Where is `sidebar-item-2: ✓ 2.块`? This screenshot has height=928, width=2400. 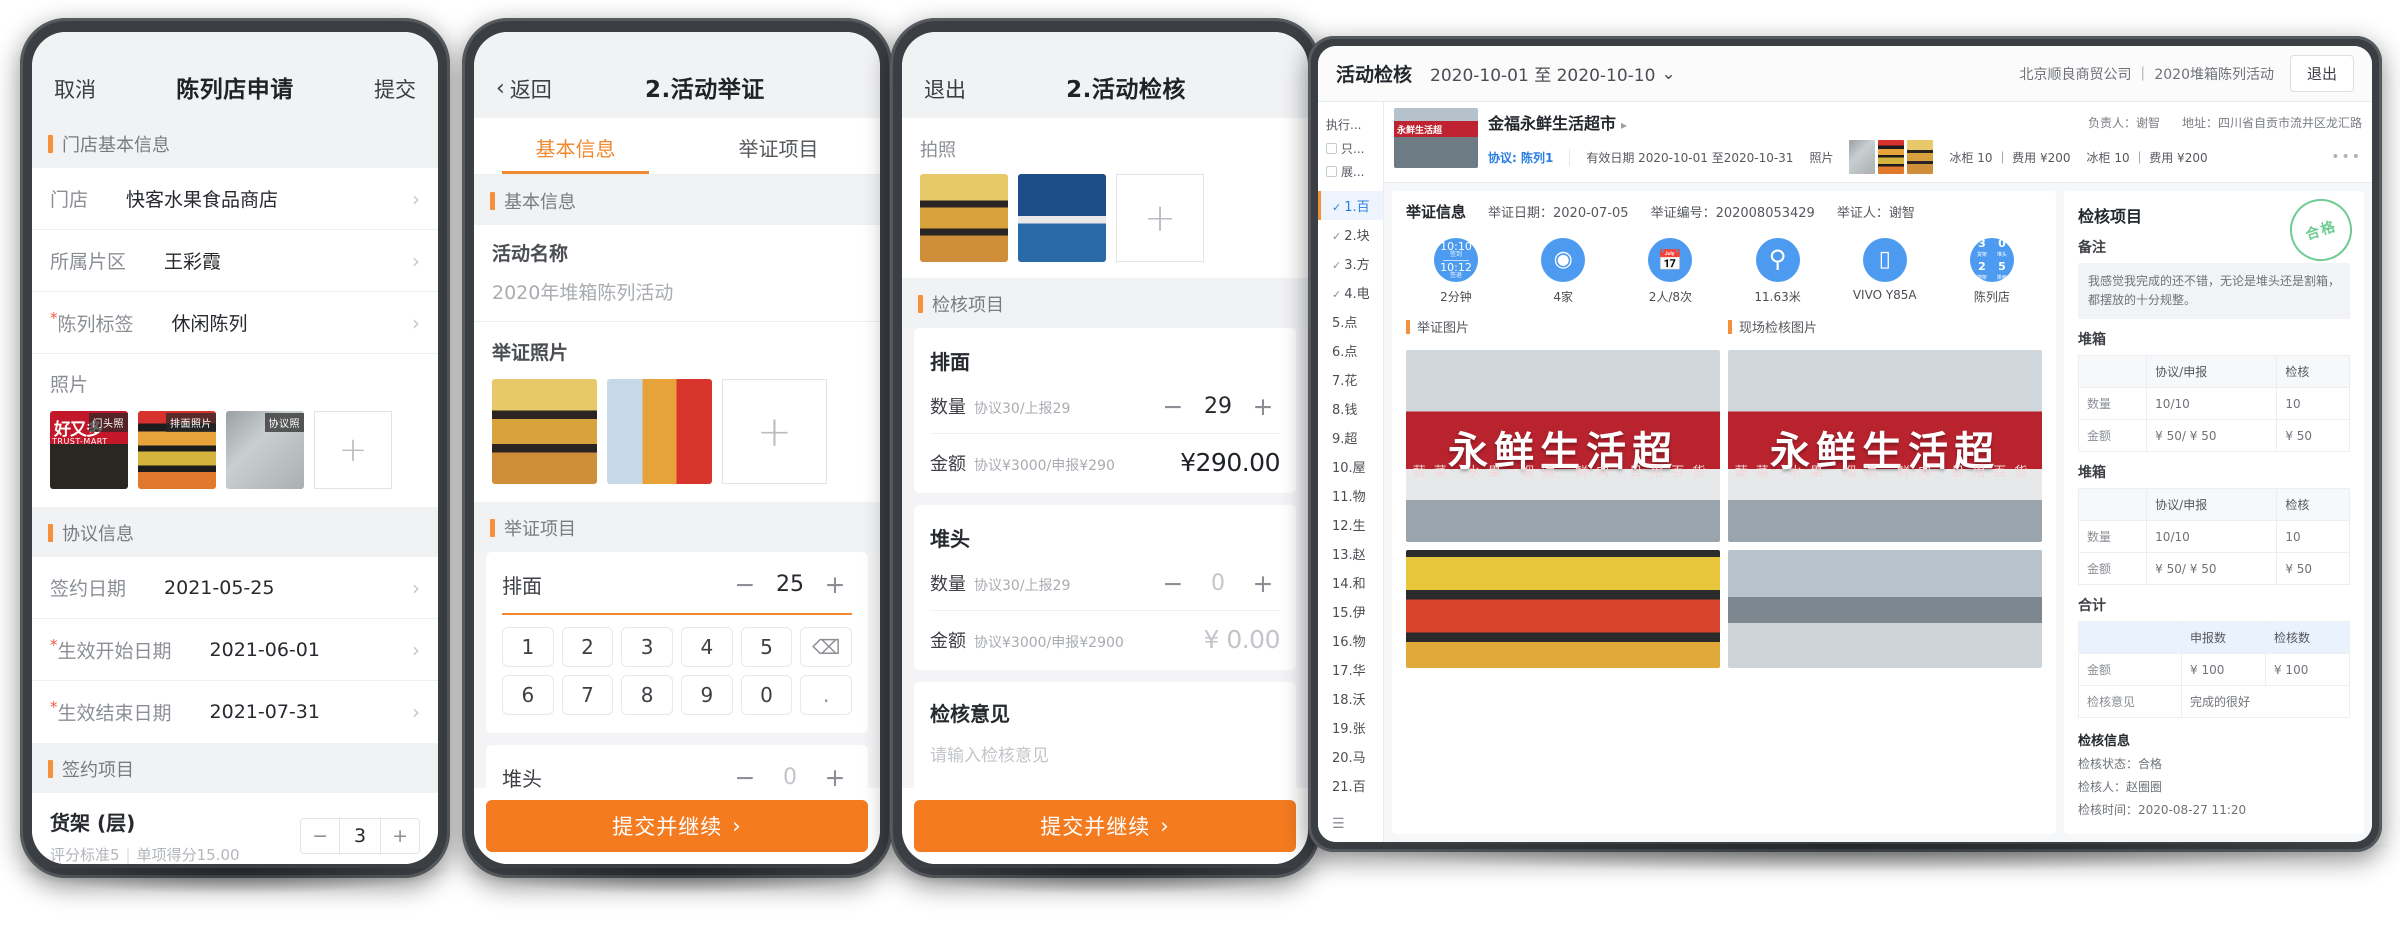
sidebar-item-2: ✓ 2.块 is located at coordinates (1350, 234).